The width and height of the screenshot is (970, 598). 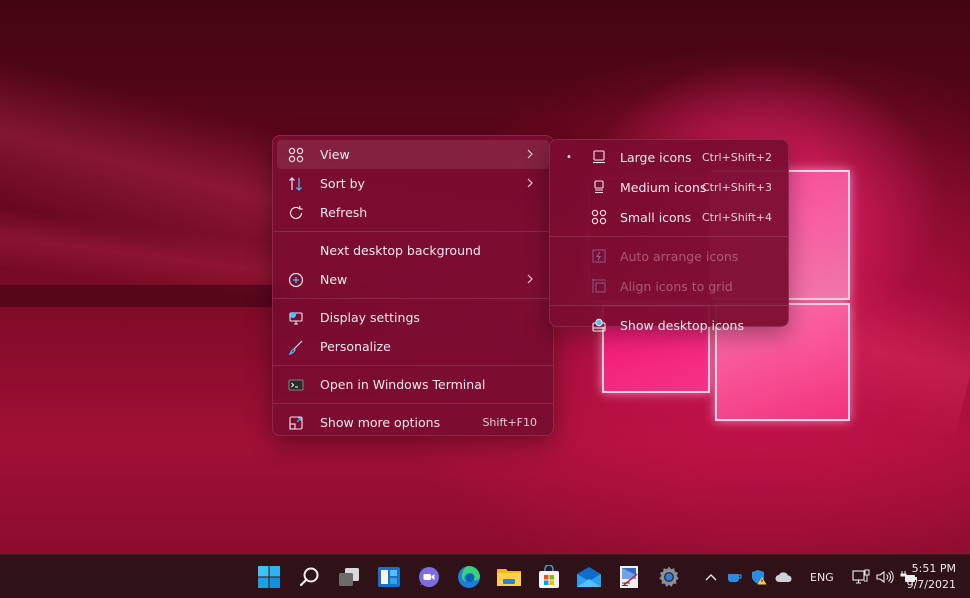 What do you see at coordinates (599, 187) in the screenshot?
I see `medium-icons-icon` at bounding box center [599, 187].